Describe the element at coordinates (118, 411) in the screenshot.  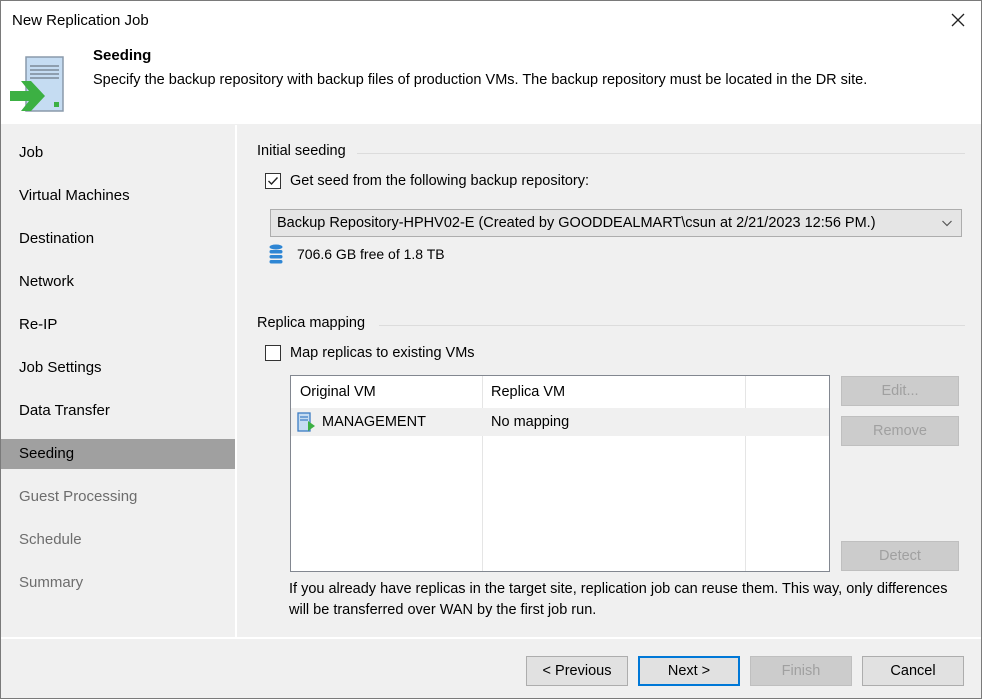
I see `sidebar-item-data-transfer: Data Transfer` at that location.